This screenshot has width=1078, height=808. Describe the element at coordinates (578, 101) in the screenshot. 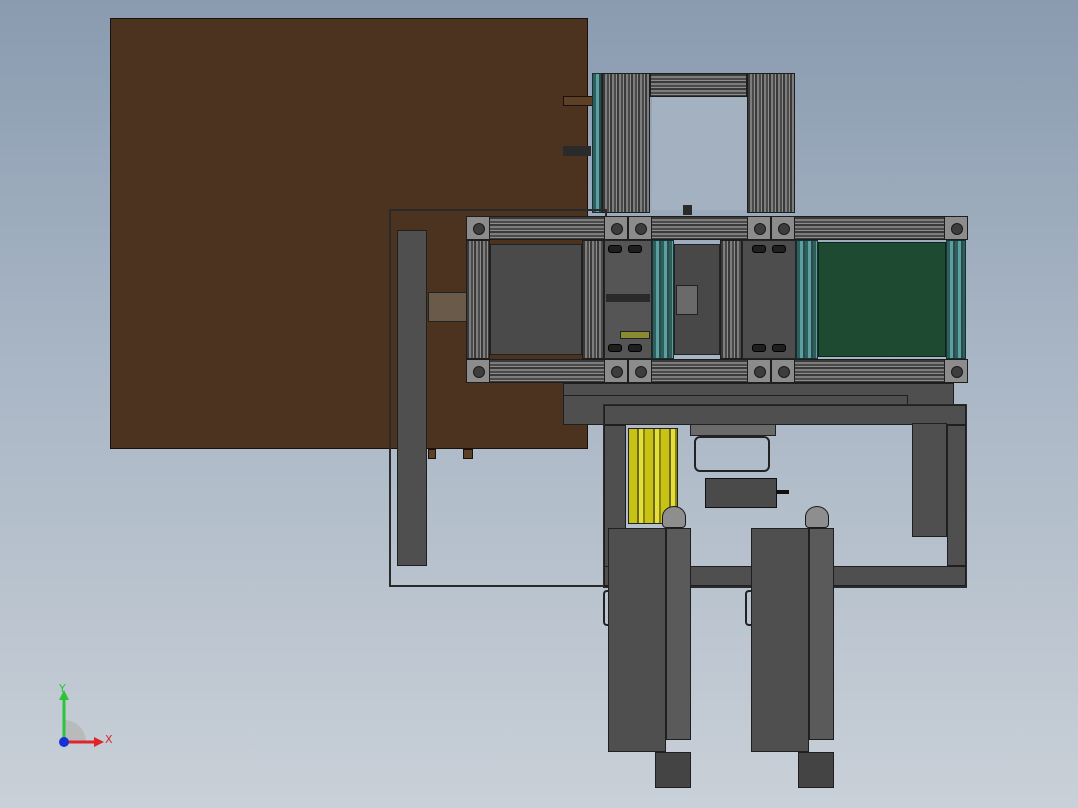

I see `wood-panel-edge-bracket` at that location.